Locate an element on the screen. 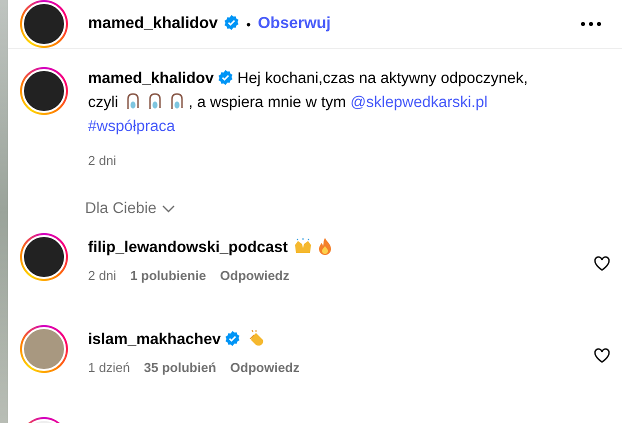 Image resolution: width=622 pixels, height=423 pixels. verified-badge-icon is located at coordinates (232, 338).